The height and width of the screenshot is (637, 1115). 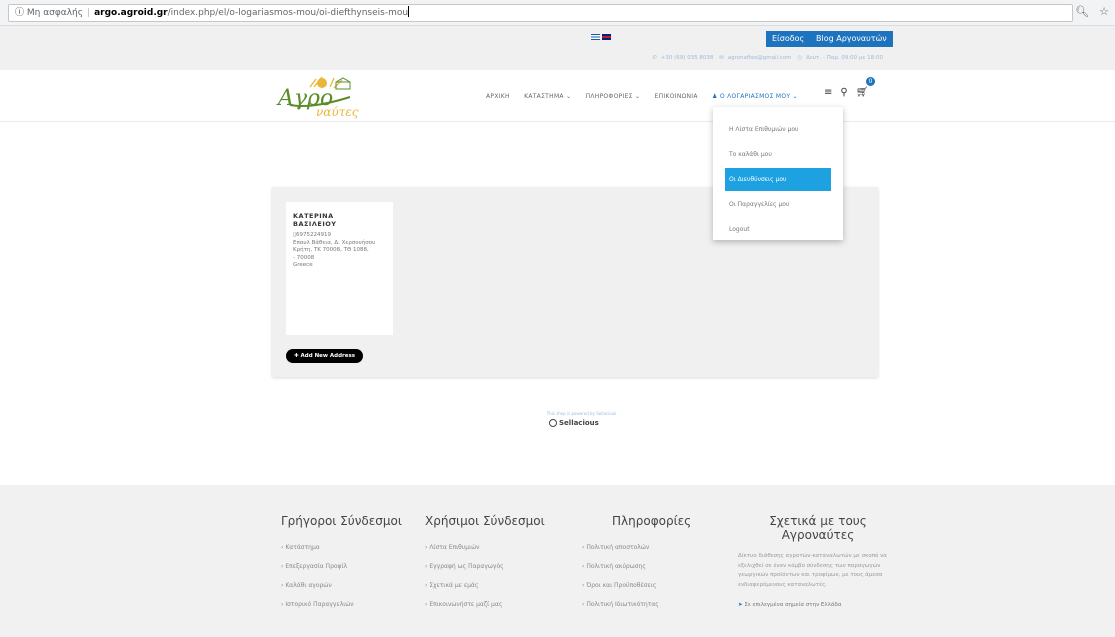 I want to click on nav-my-account: ♟ Ο ΛΟΓΑΡΙΑΣΜΟΣ ΜΟΥ ⌄, so click(x=755, y=96).